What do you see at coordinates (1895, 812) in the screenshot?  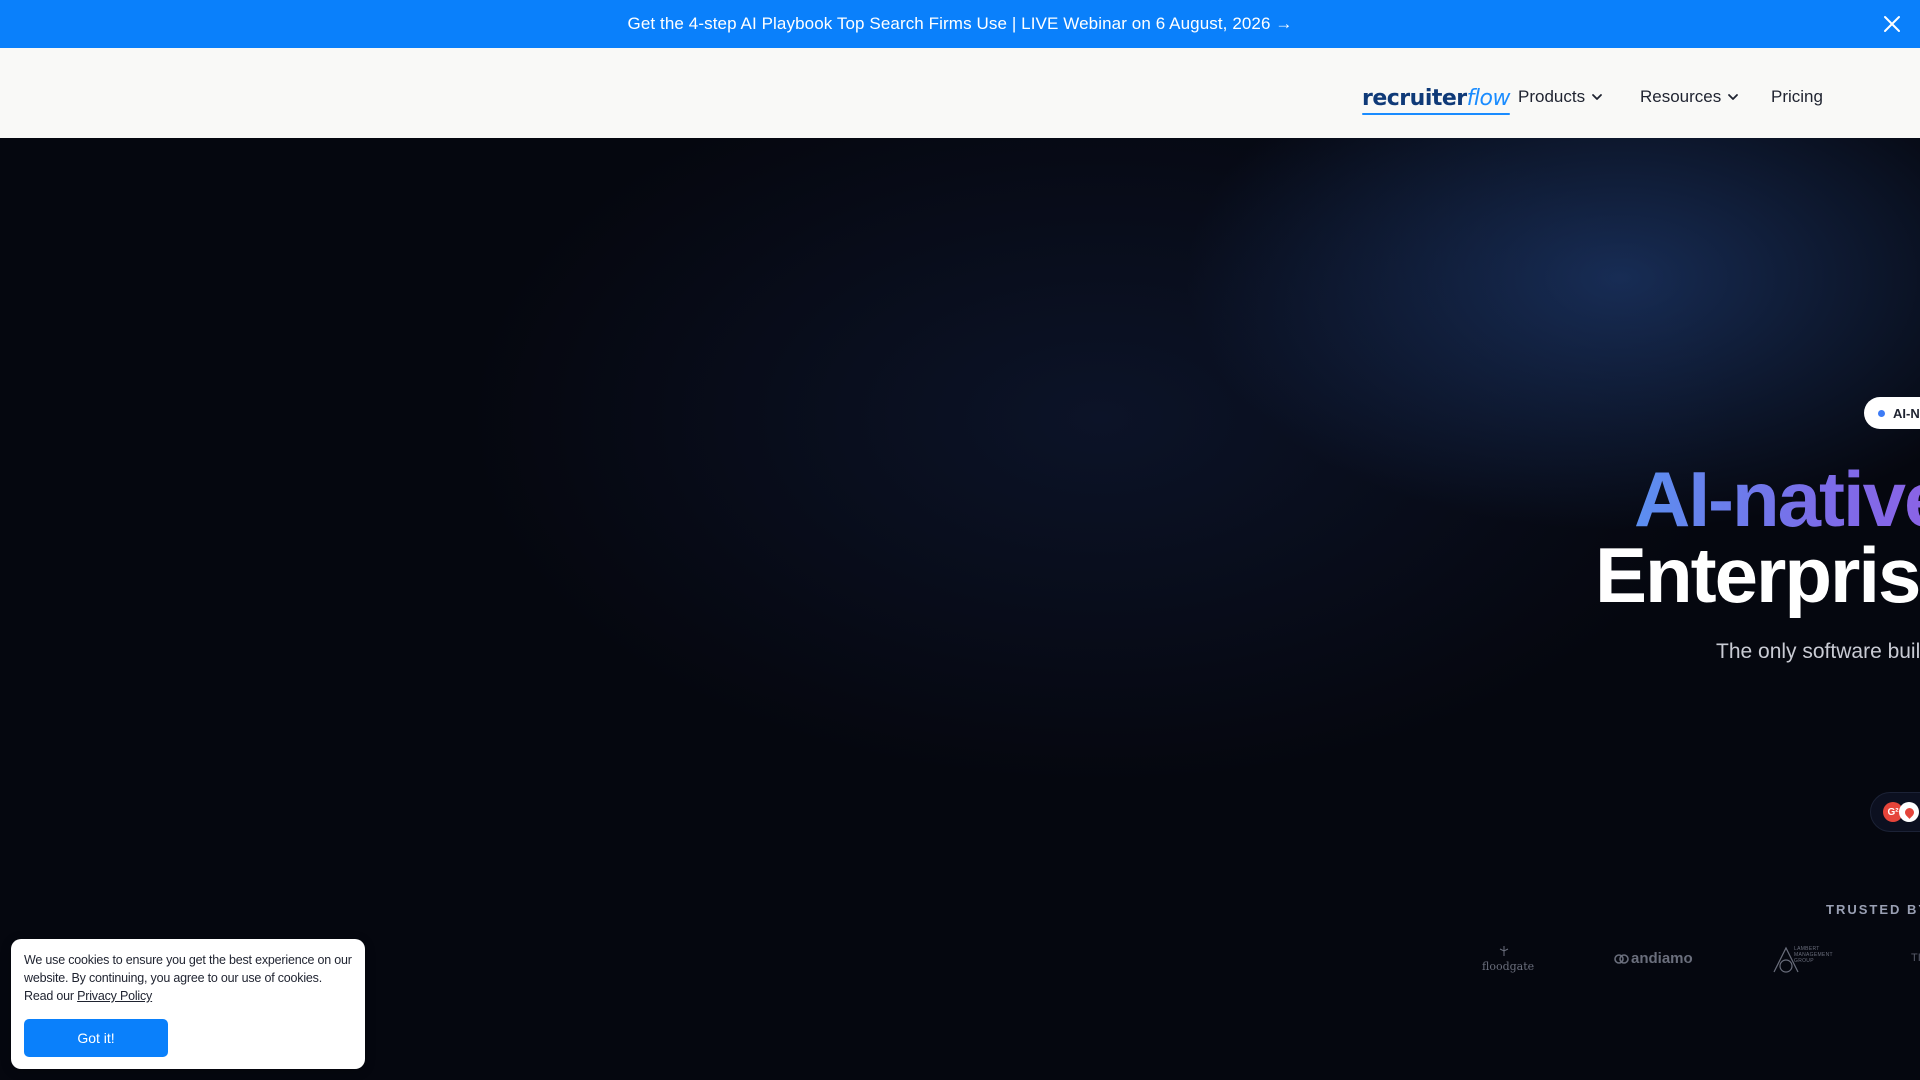 I see `review-badges: G²` at bounding box center [1895, 812].